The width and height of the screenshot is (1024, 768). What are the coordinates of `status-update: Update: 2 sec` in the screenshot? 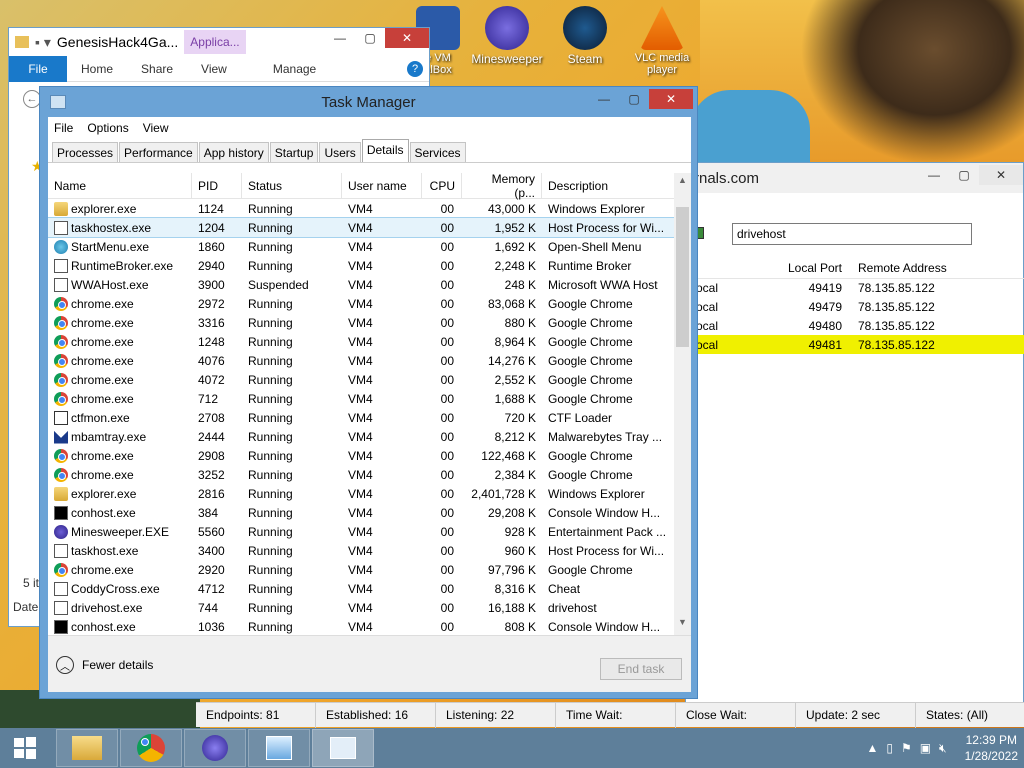 It's located at (856, 715).